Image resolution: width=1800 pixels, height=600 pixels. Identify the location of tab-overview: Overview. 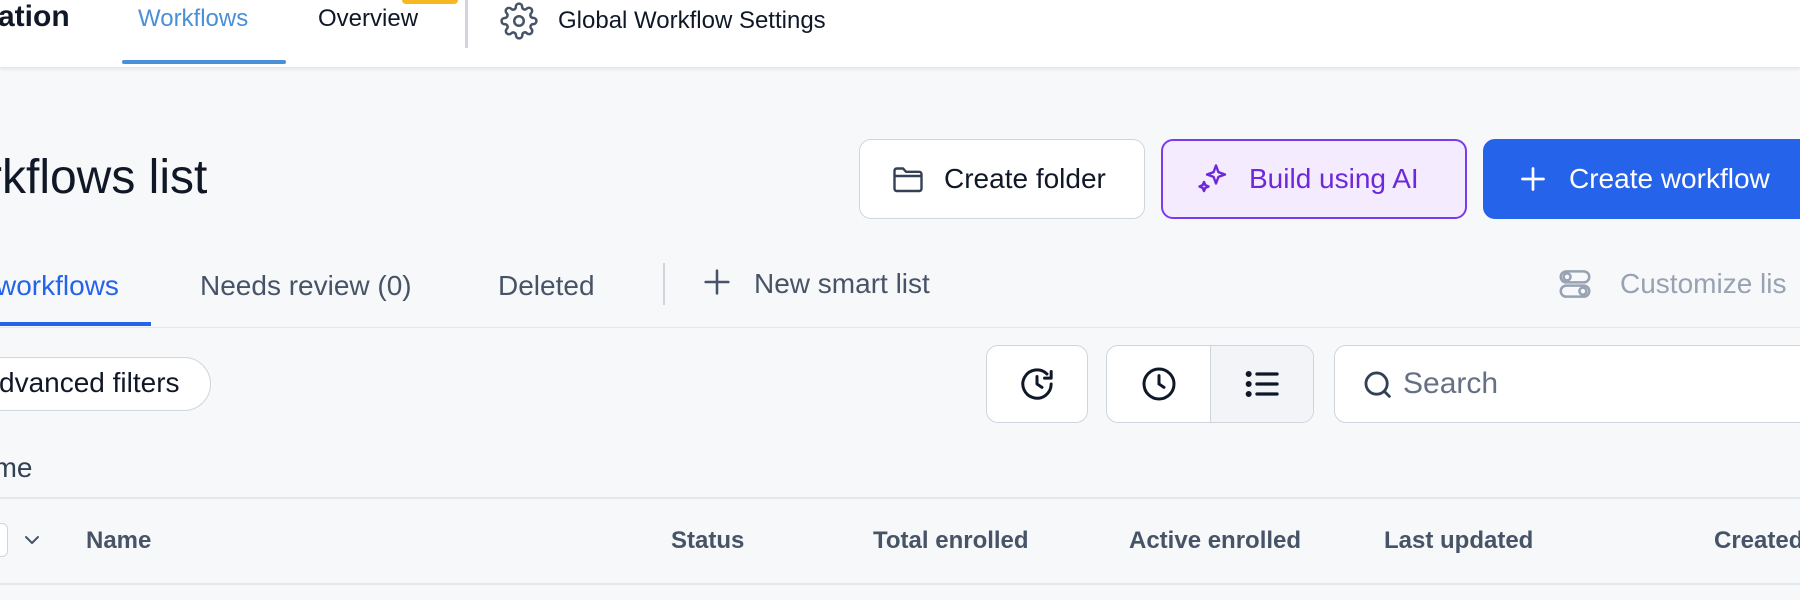
(368, 19).